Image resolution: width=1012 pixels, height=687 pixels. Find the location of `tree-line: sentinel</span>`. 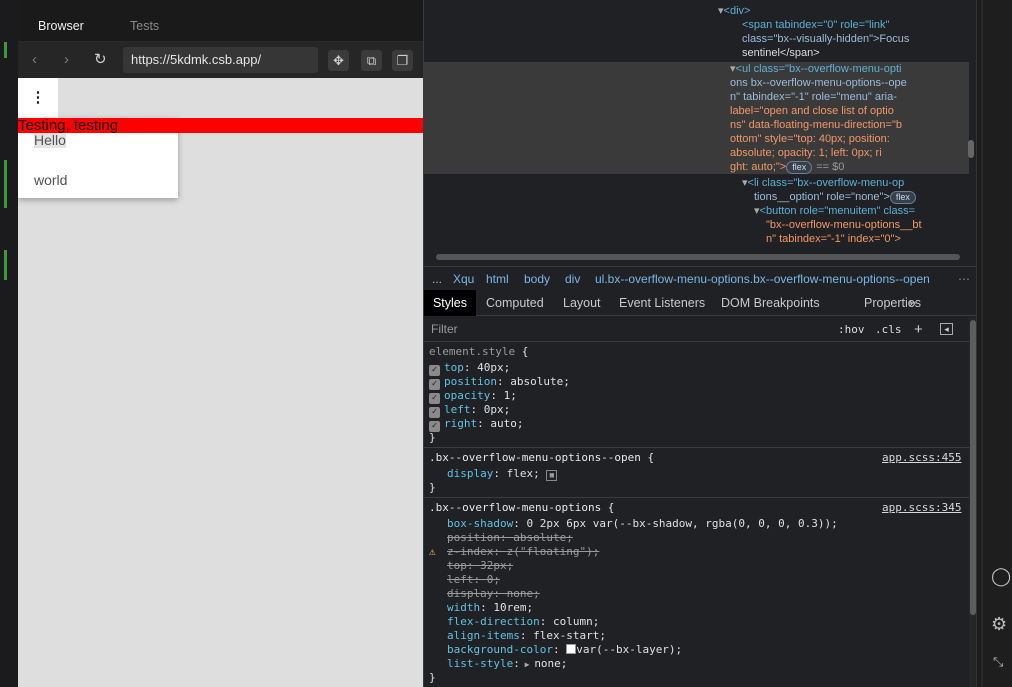

tree-line: sentinel</span> is located at coordinates (781, 53).